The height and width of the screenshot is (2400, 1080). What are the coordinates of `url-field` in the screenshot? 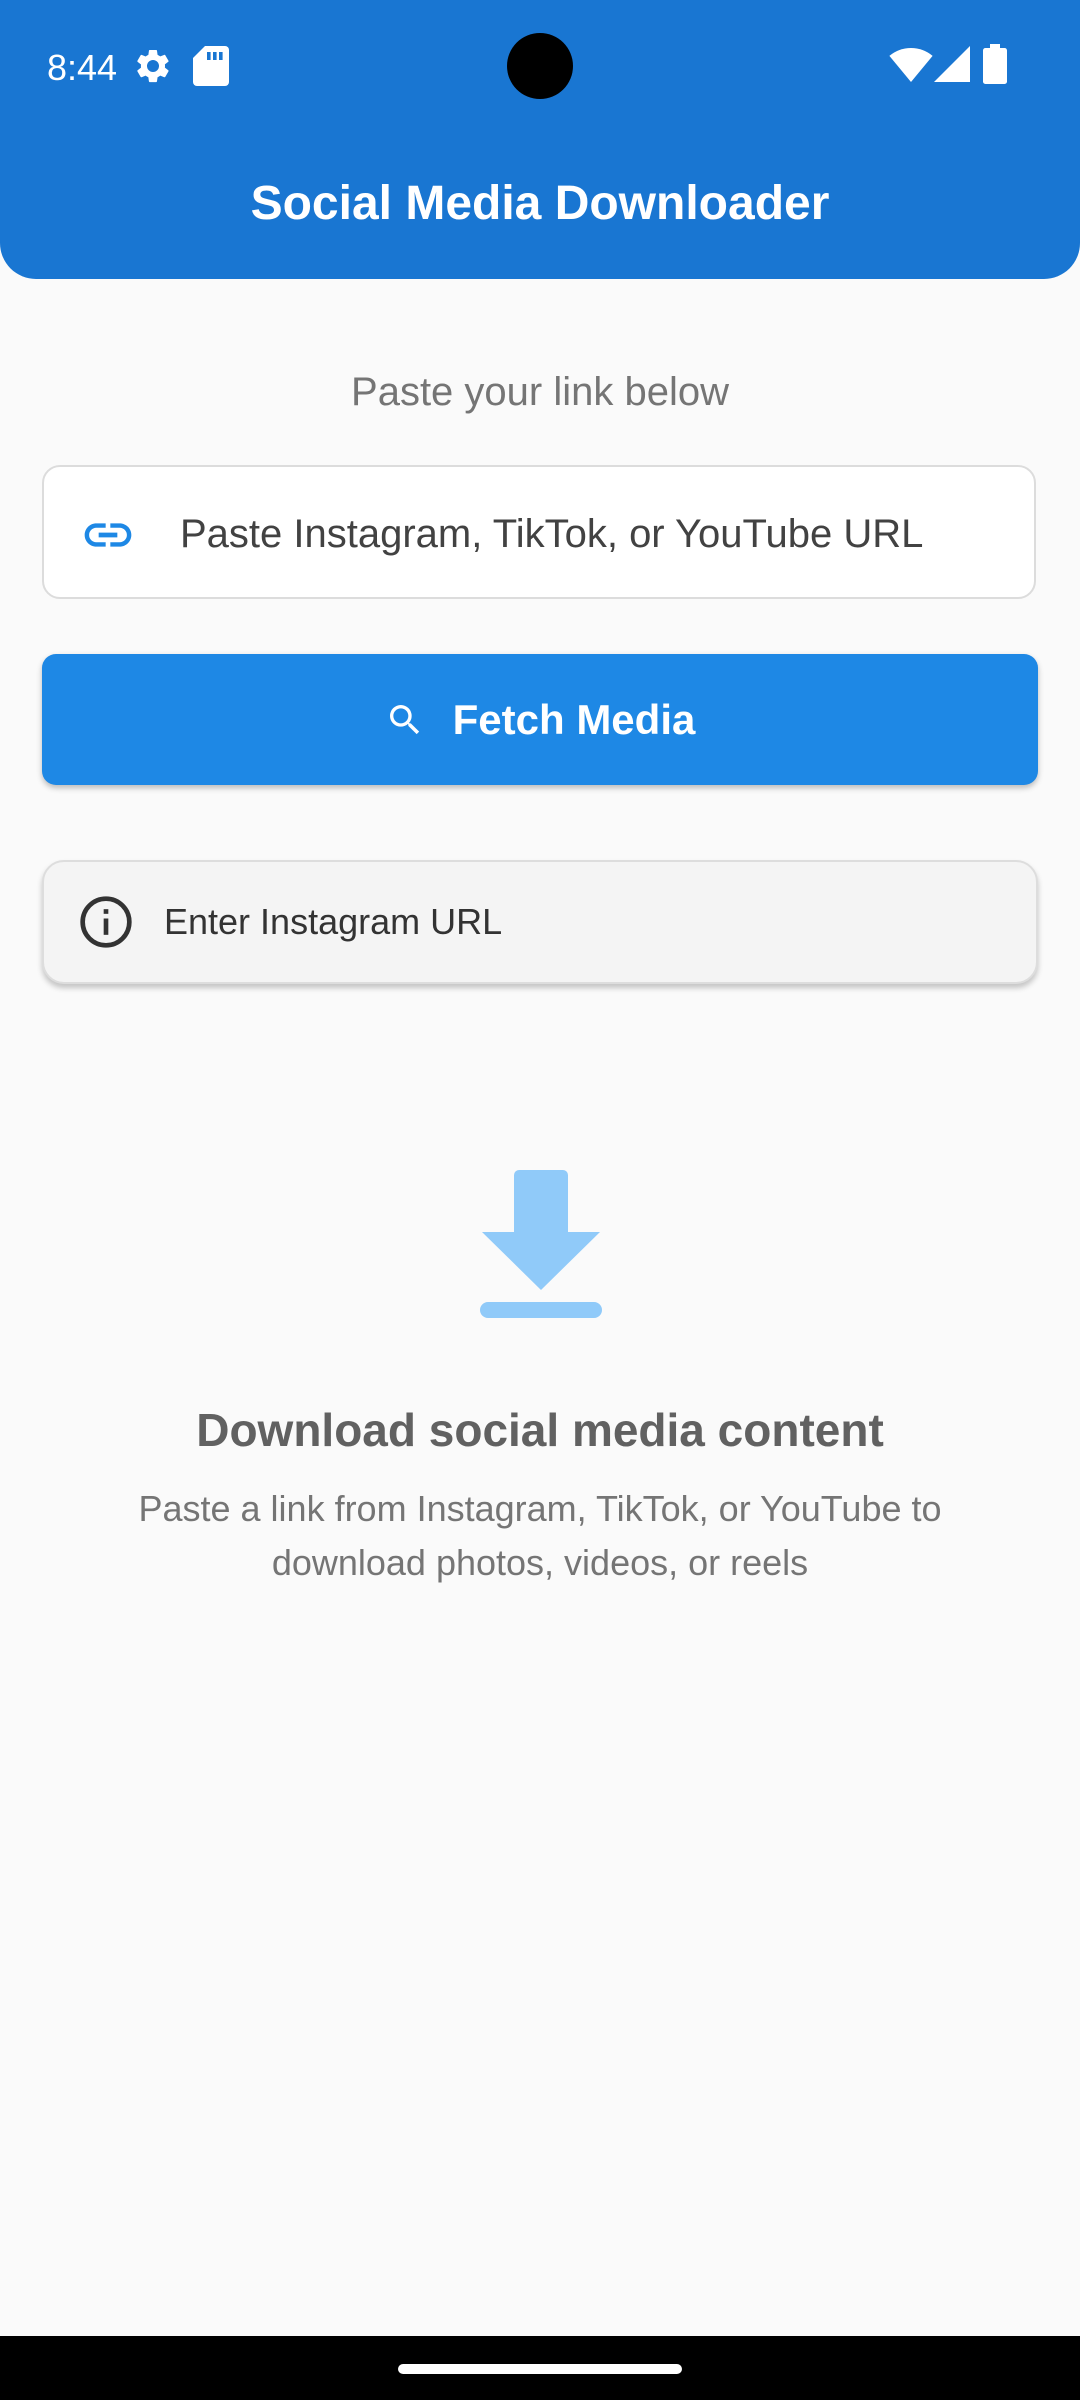 It's located at (539, 532).